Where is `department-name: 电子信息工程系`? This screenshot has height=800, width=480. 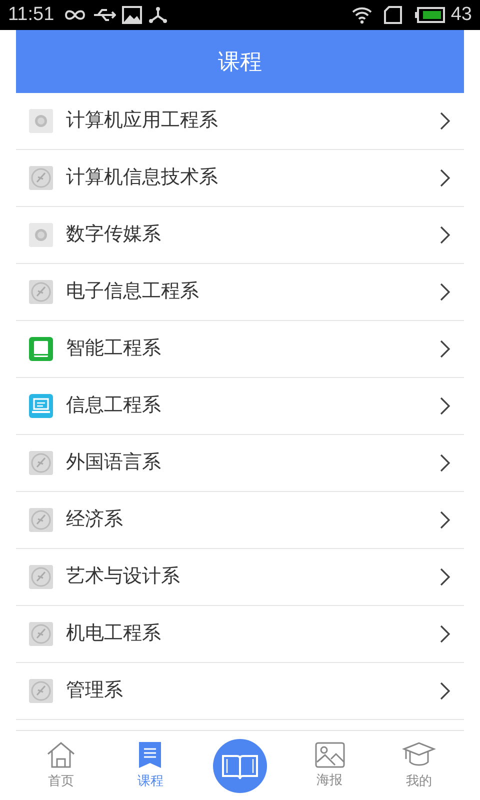 department-name: 电子信息工程系 is located at coordinates (133, 292).